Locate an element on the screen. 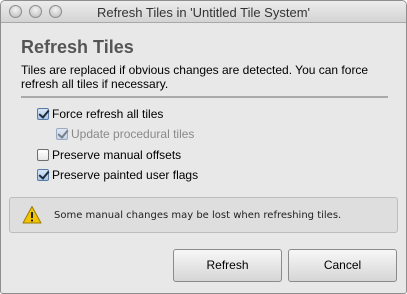  option-update-procedural: Update procedural tiles is located at coordinates (125, 134).